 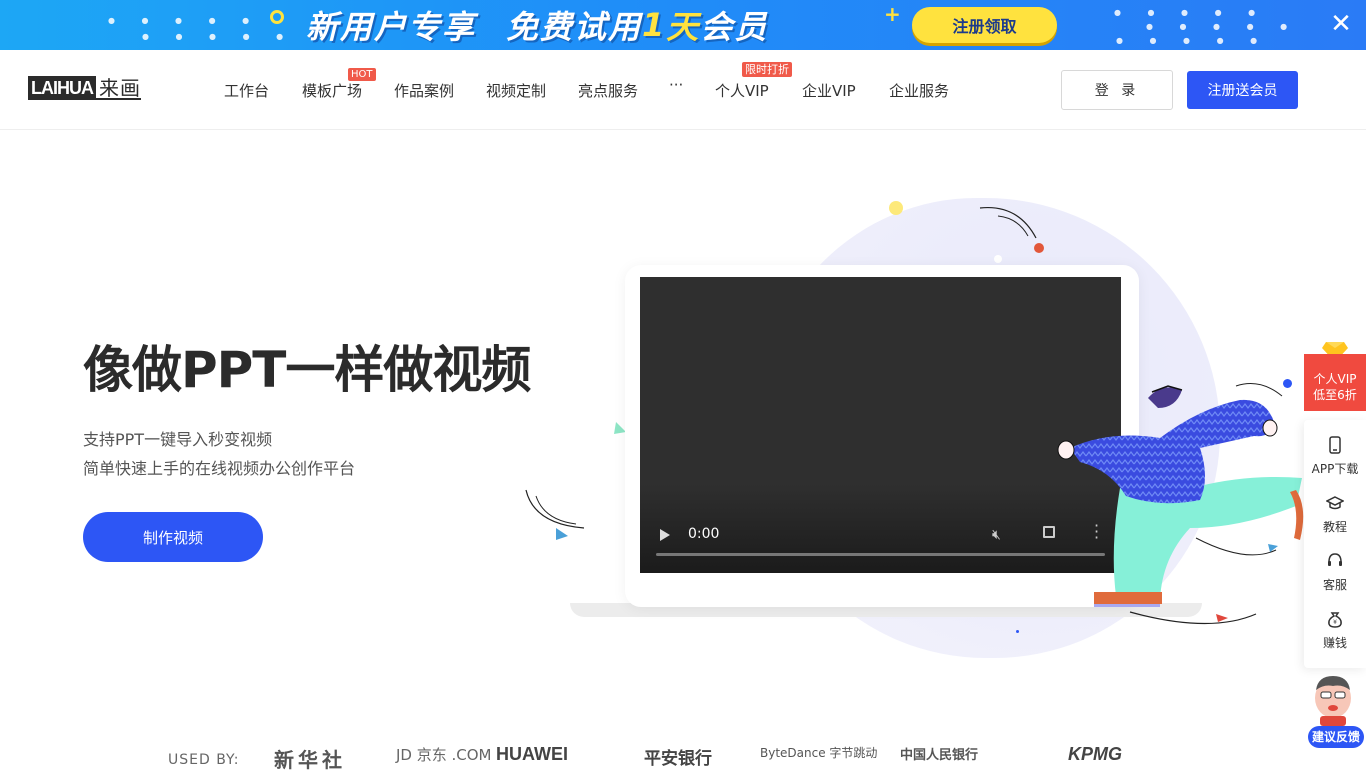 I want to click on brand-logo-kpmg: KPMG, so click(x=1095, y=754).